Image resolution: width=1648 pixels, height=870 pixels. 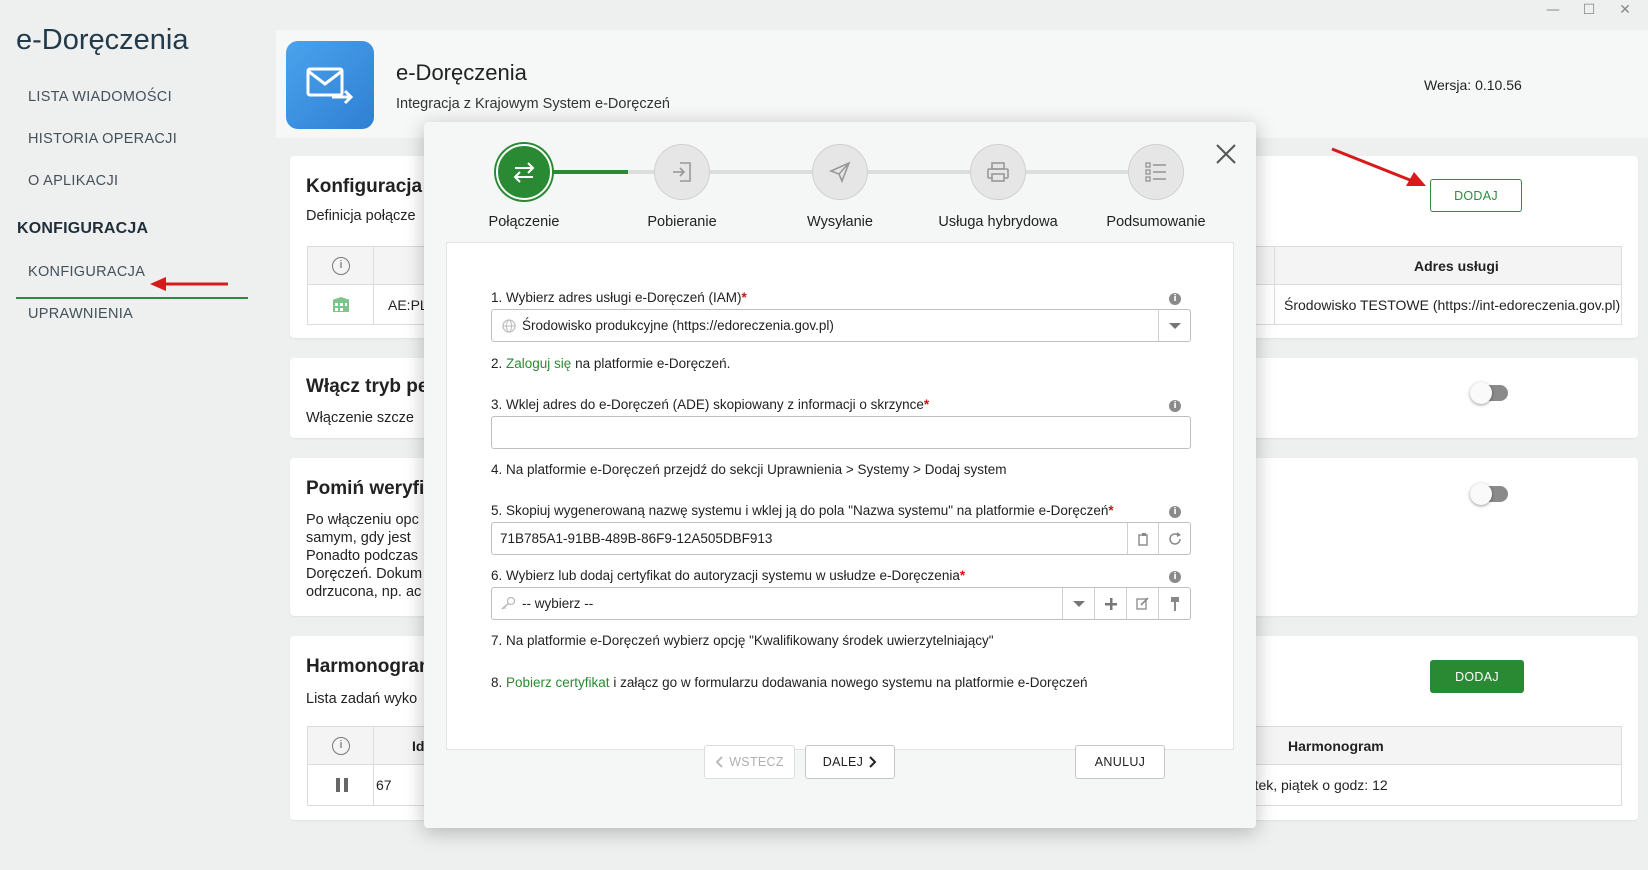 I want to click on sign-in-icon, so click(x=682, y=172).